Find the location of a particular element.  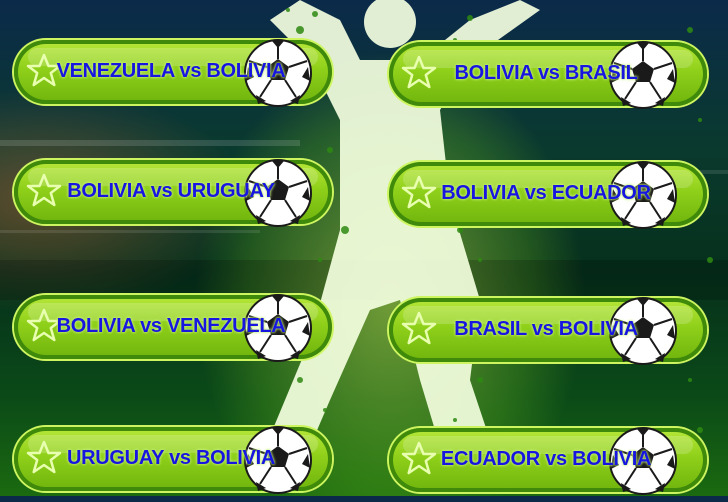

match-button: BOLIVIA vs BRASIL is located at coordinates (550, 76).